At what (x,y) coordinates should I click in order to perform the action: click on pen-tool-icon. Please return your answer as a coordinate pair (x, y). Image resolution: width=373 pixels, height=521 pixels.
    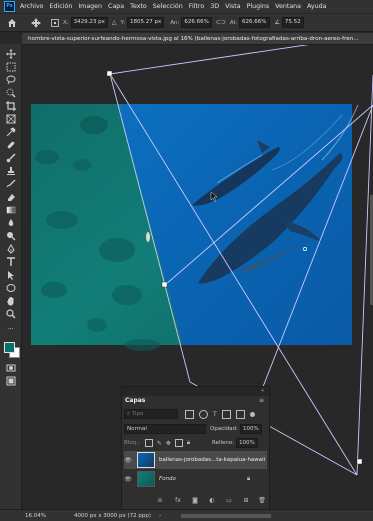
    Looking at the image, I should click on (10, 248).